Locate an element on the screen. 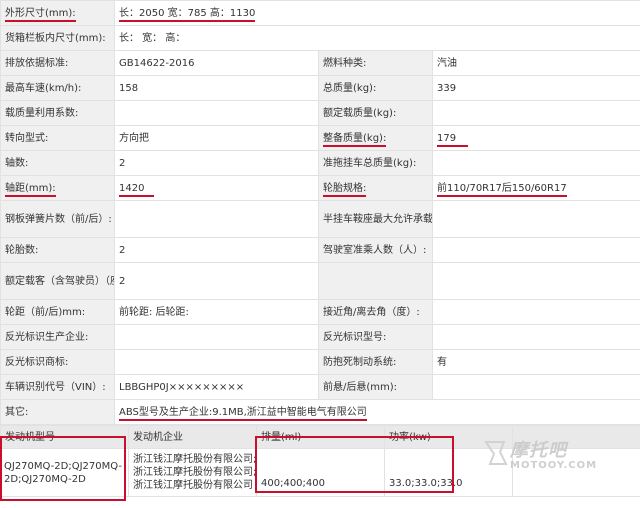 The image size is (640, 508). spec-row: 轮胎数: 2 驾驶室准乘人数（人）: is located at coordinates (320, 250).